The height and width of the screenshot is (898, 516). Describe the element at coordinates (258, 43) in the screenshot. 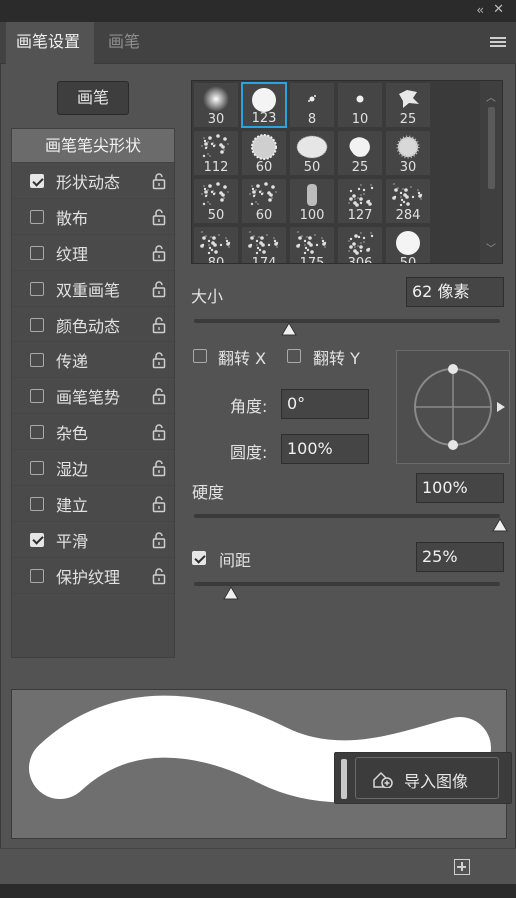

I see `panel-tabs: 画笔设置 画笔` at that location.